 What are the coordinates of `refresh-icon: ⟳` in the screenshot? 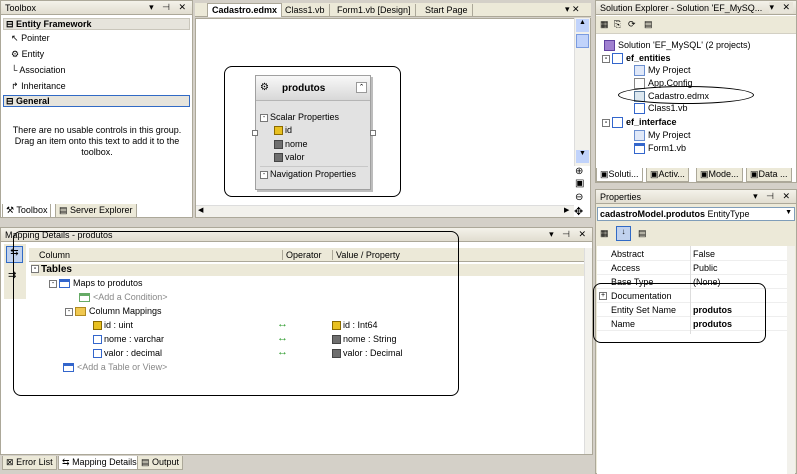 It's located at (632, 24).